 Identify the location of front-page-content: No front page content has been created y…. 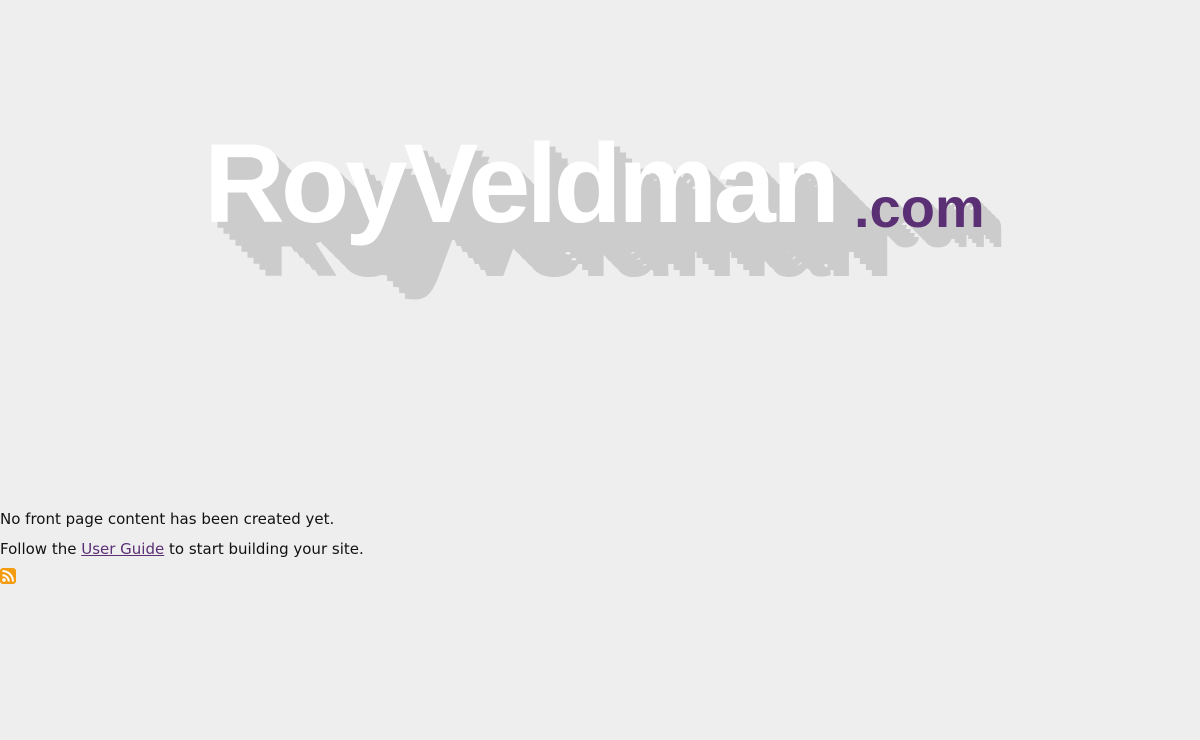
(182, 549).